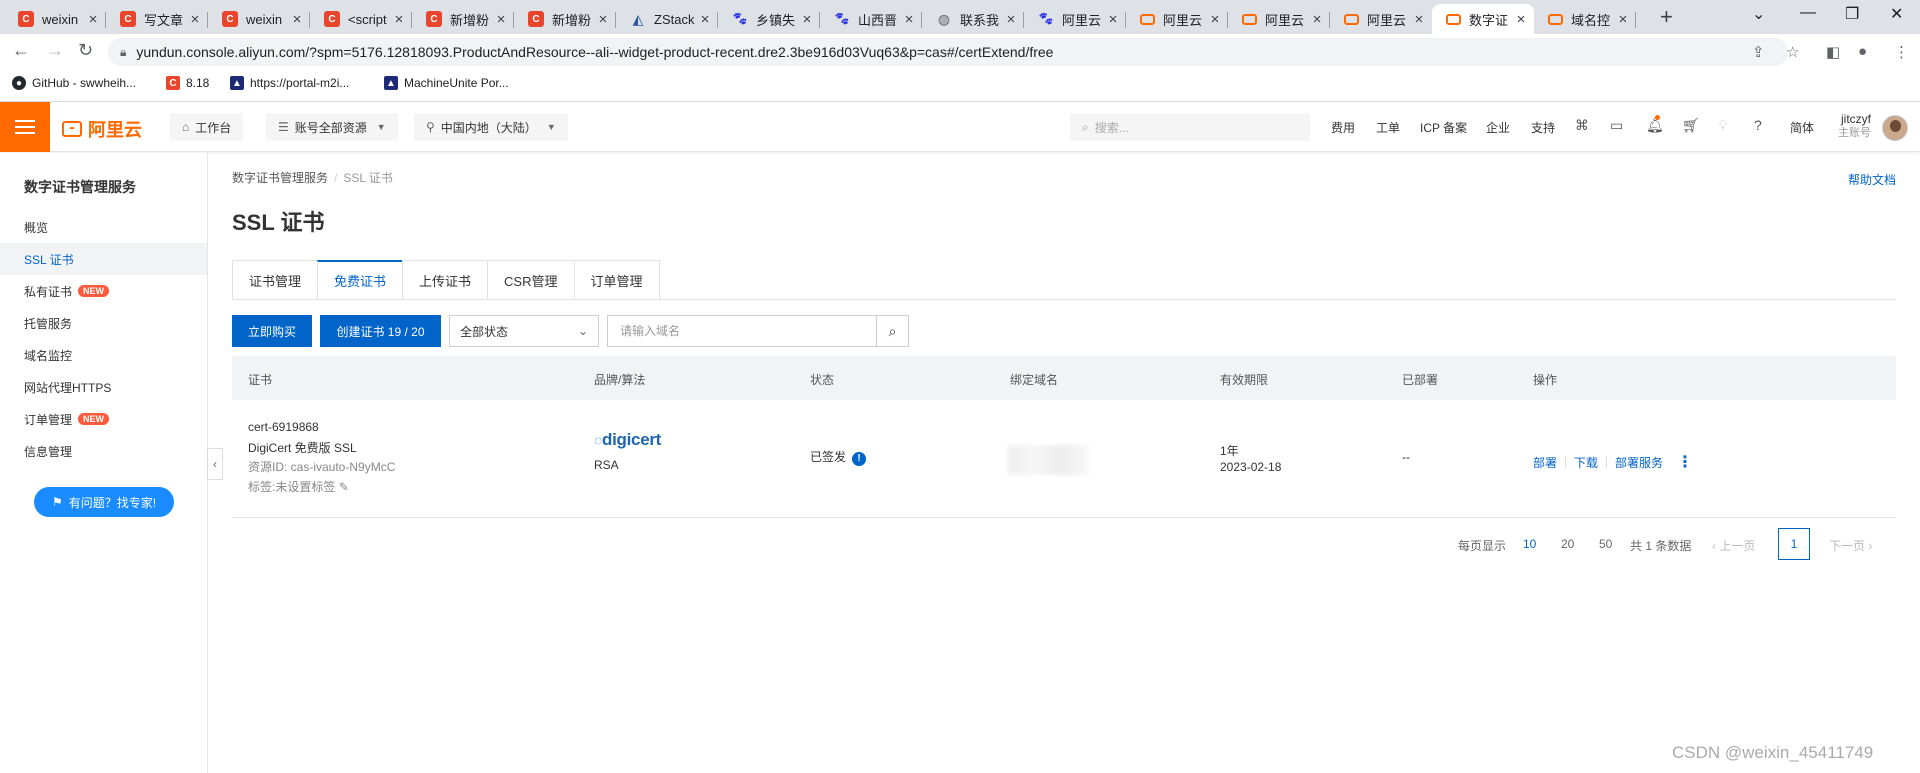  I want to click on tab-free-cert: 免费证书, so click(360, 280).